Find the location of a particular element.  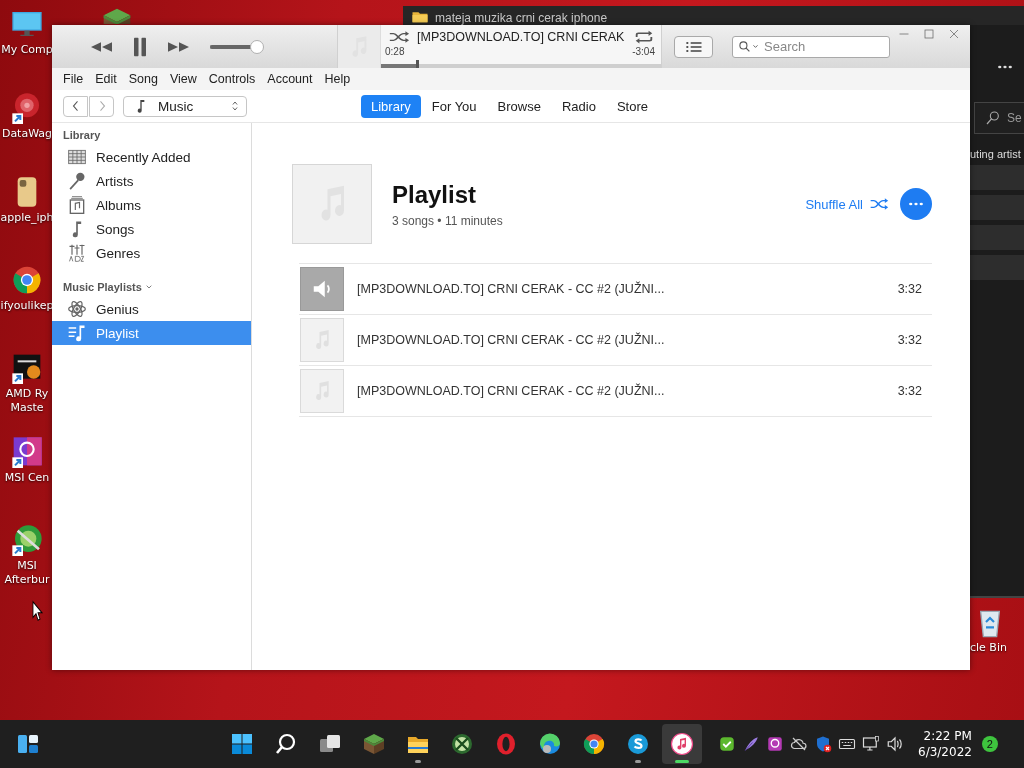

notification-badge: 2 is located at coordinates (989, 744).